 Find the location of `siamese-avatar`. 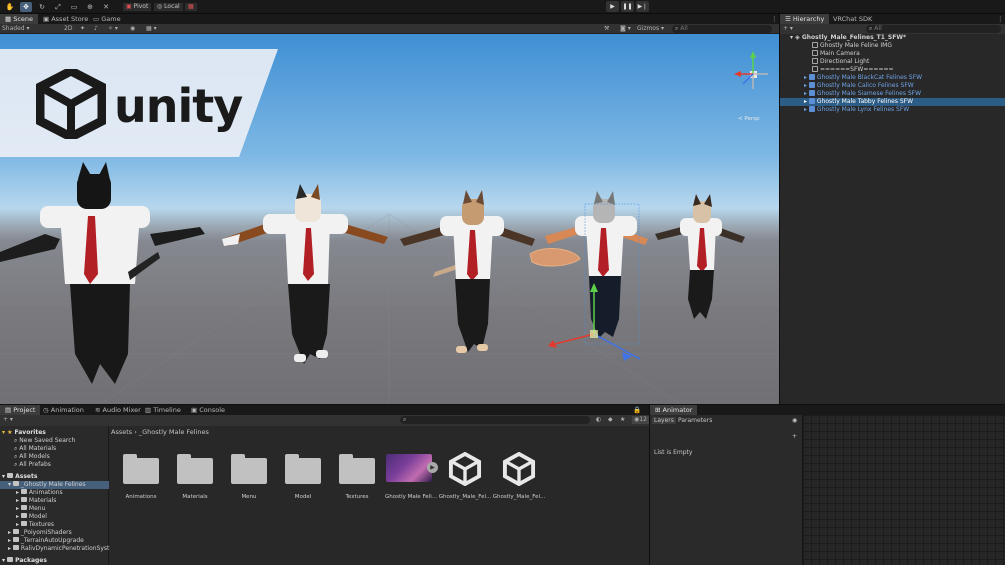

siamese-avatar is located at coordinates (467, 271).